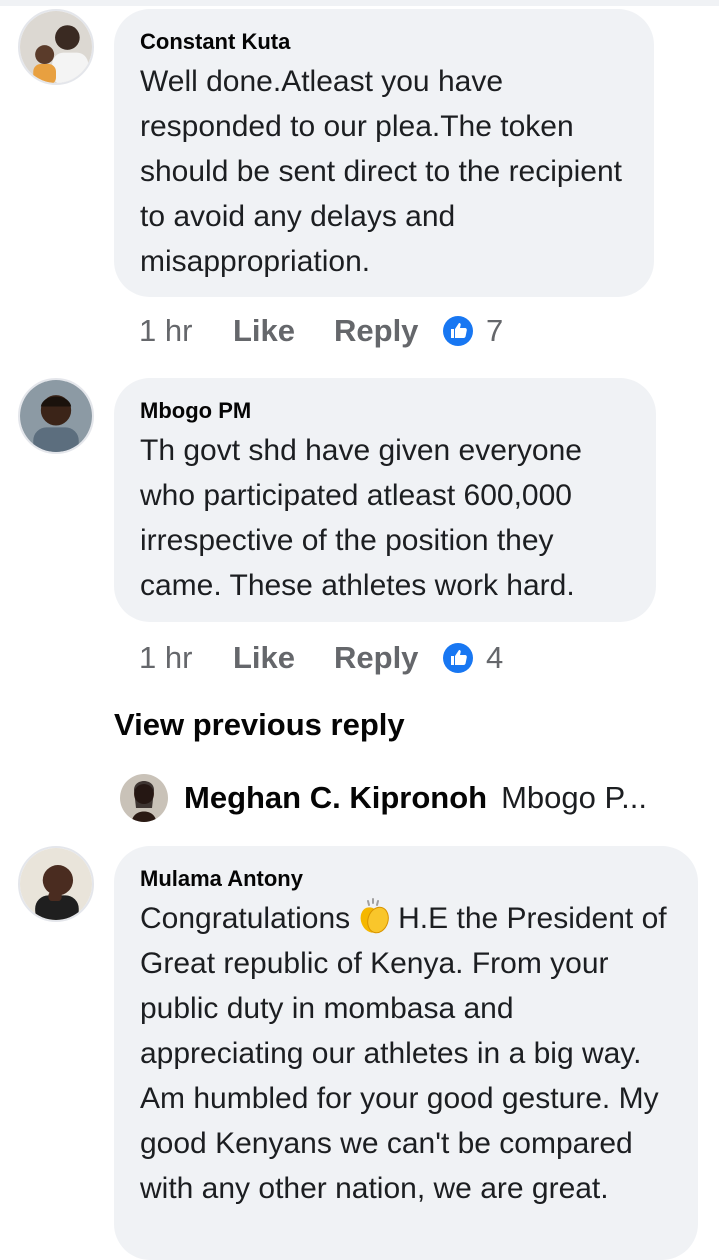  I want to click on comment-actions: 1 hr Like Reply 7, so click(321, 331).